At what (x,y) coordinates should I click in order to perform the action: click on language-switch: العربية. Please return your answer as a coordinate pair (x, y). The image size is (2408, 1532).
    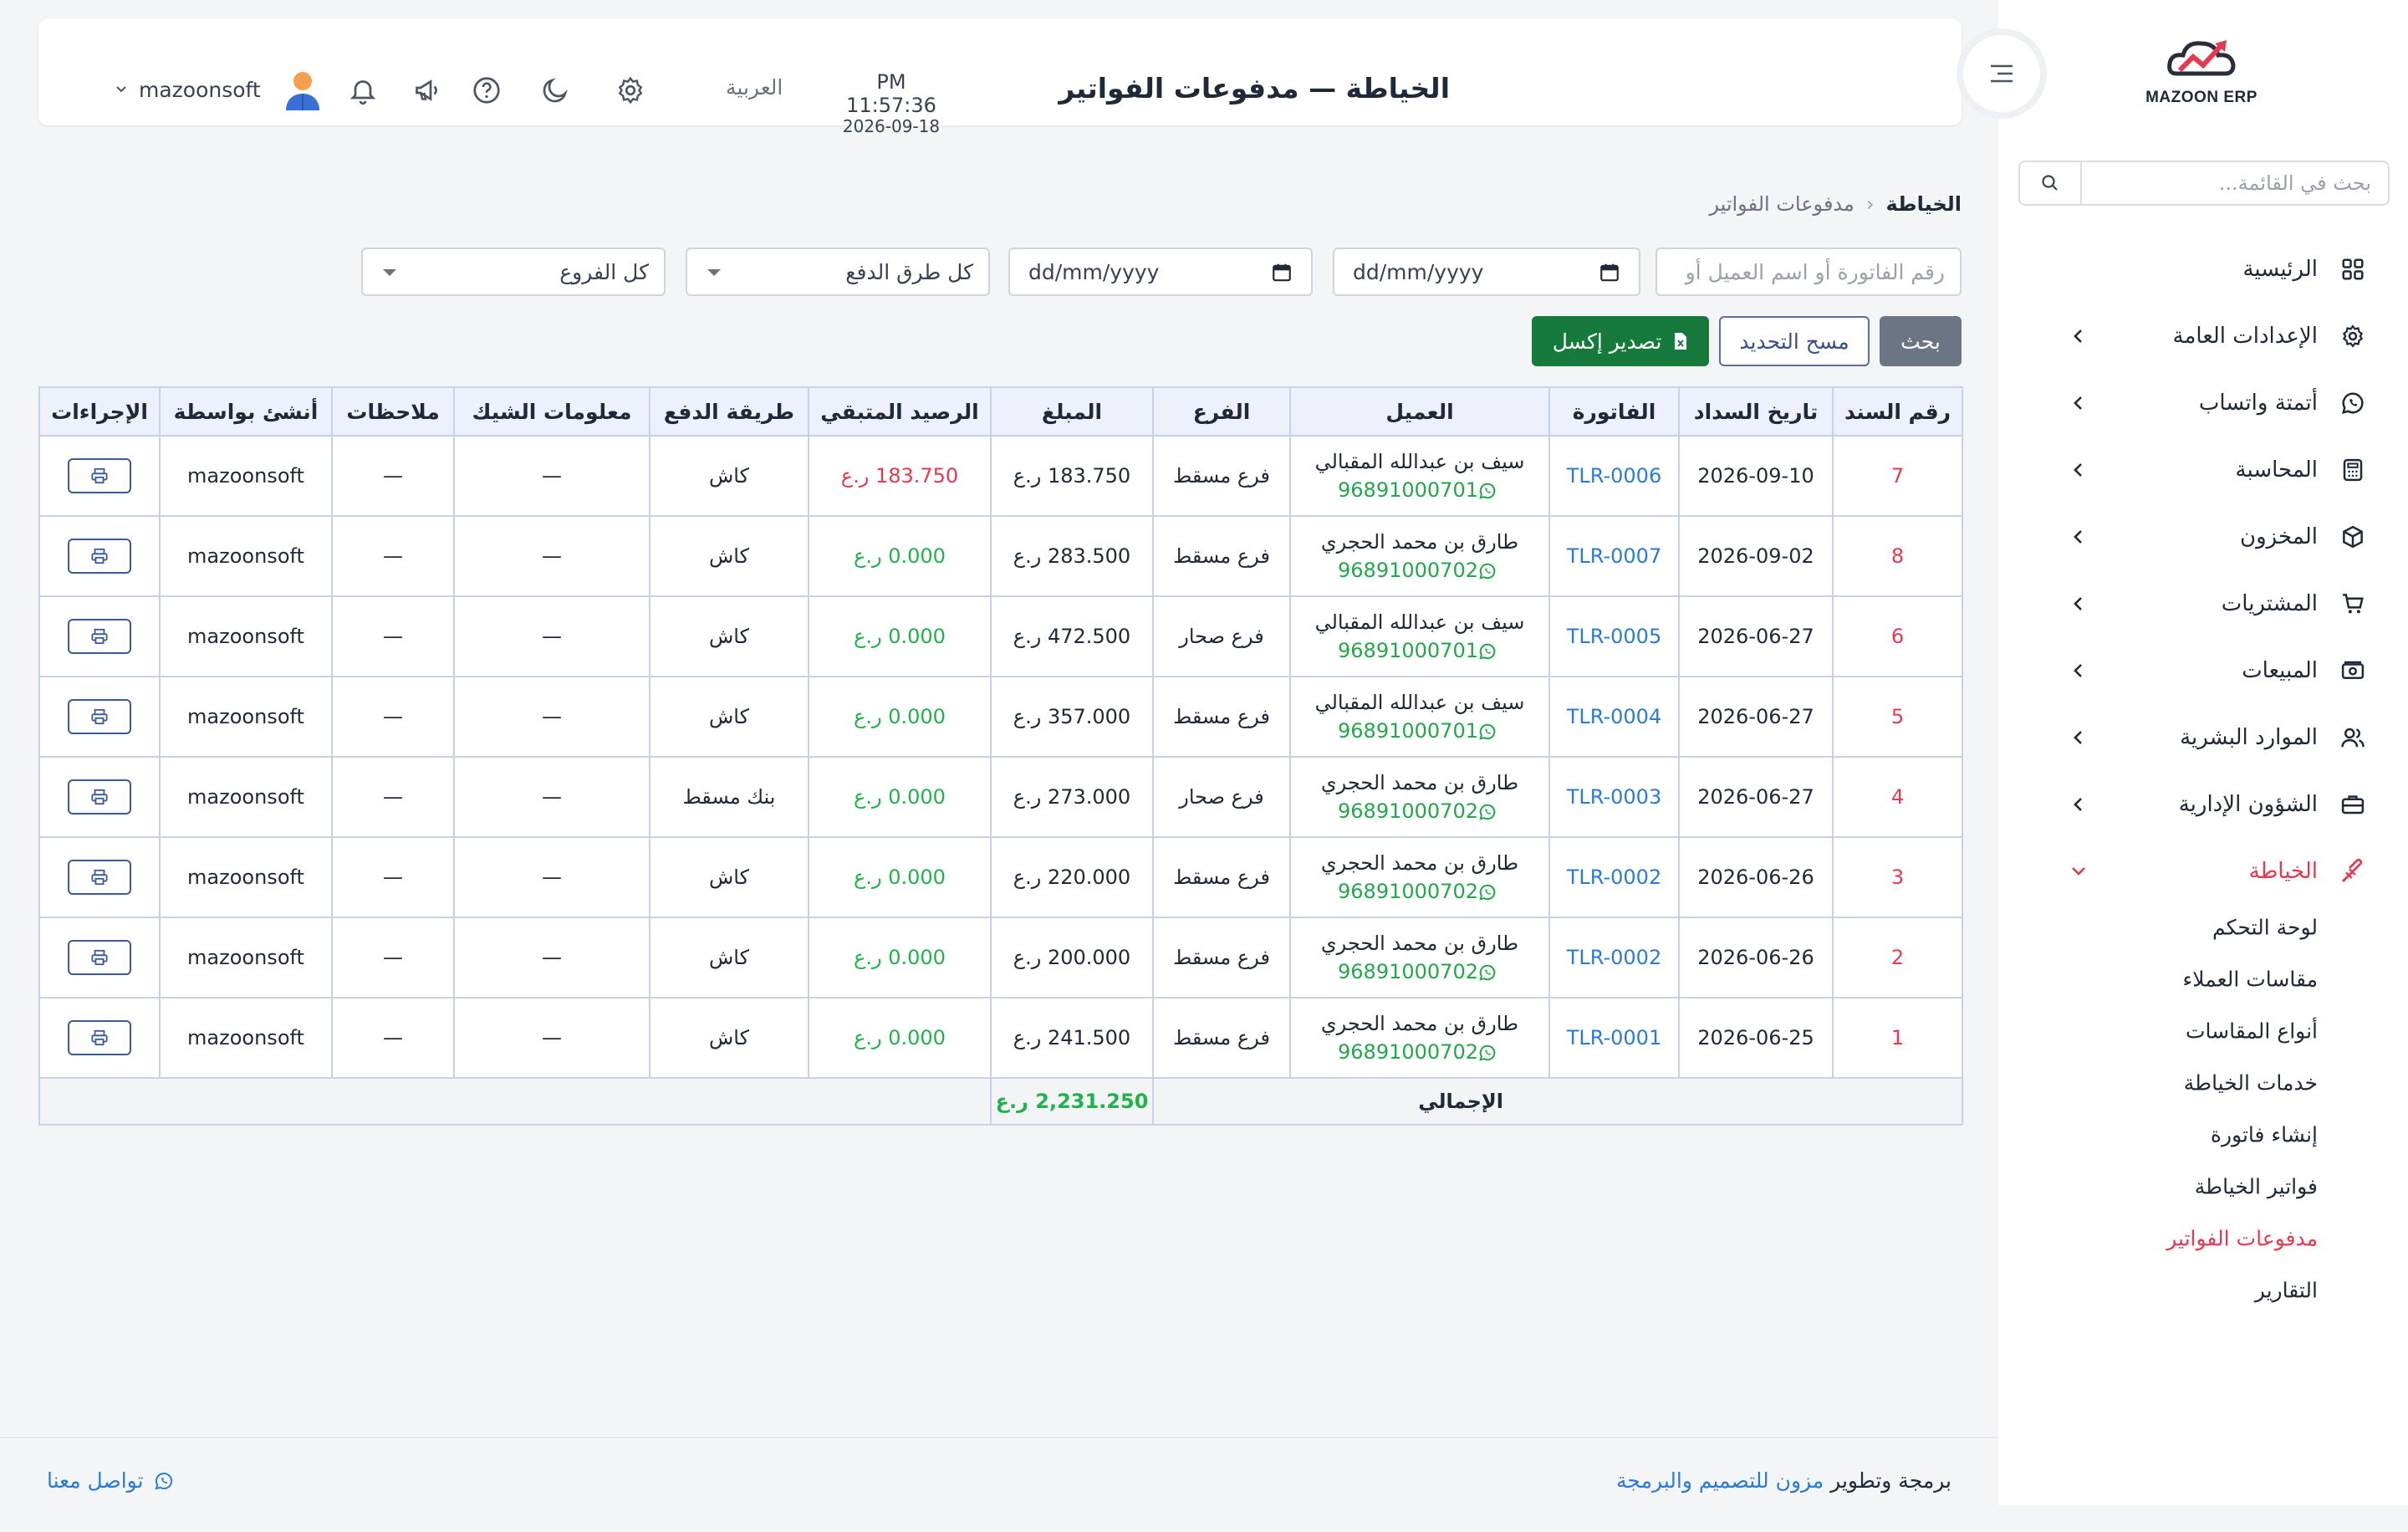
    Looking at the image, I should click on (754, 87).